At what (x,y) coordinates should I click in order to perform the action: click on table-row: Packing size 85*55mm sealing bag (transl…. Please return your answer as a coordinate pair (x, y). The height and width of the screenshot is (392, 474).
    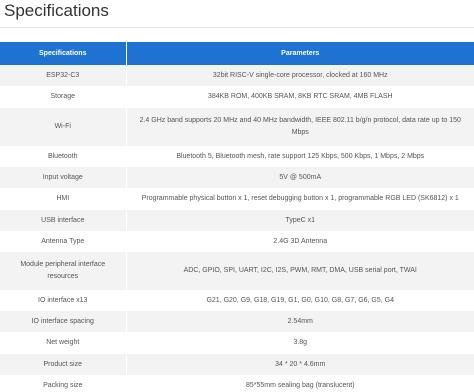
    Looking at the image, I should click on (237, 383).